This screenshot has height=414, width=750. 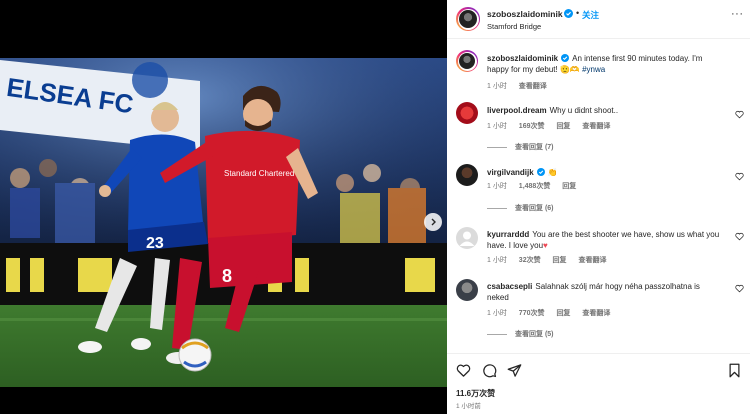 What do you see at coordinates (520, 147) in the screenshot?
I see `view-replies-button: 查看回复 (7)` at bounding box center [520, 147].